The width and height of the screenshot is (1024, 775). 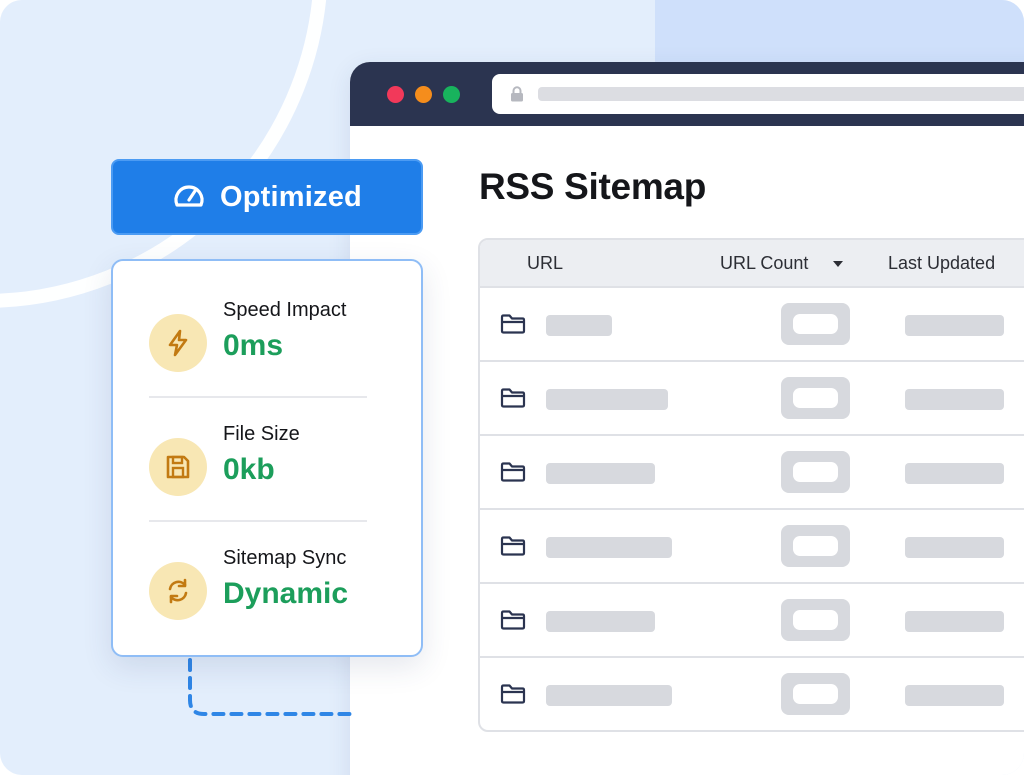 I want to click on metric-sitemap-sync: Sitemap Sync Dynamic, so click(x=269, y=597).